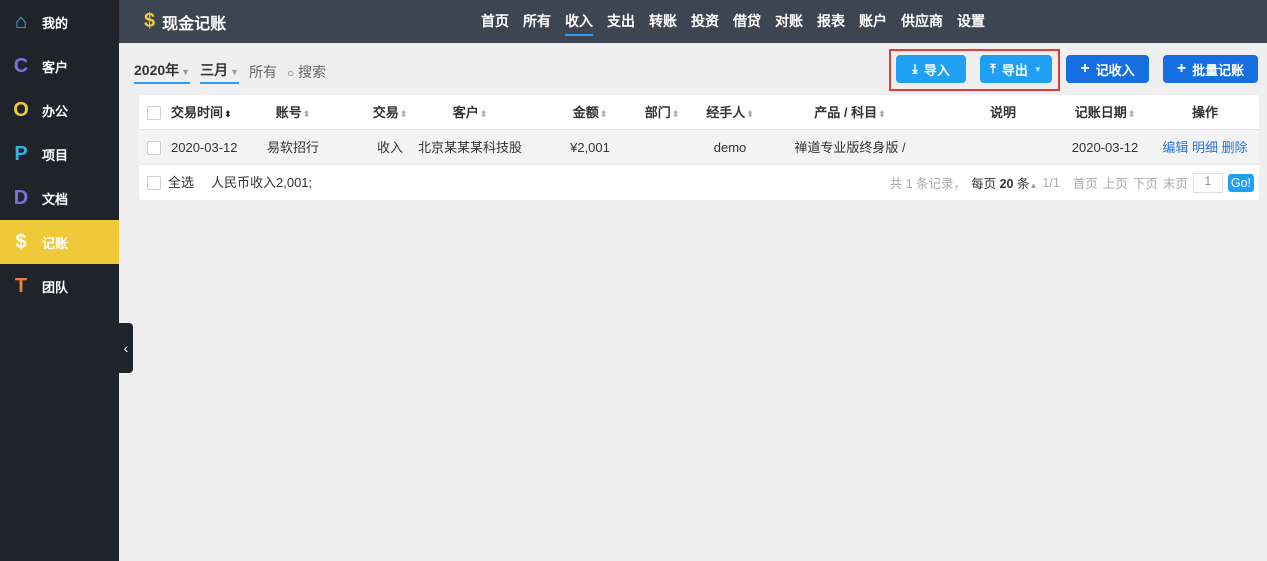  What do you see at coordinates (730, 147) in the screenshot?
I see `cell-handler: demo` at bounding box center [730, 147].